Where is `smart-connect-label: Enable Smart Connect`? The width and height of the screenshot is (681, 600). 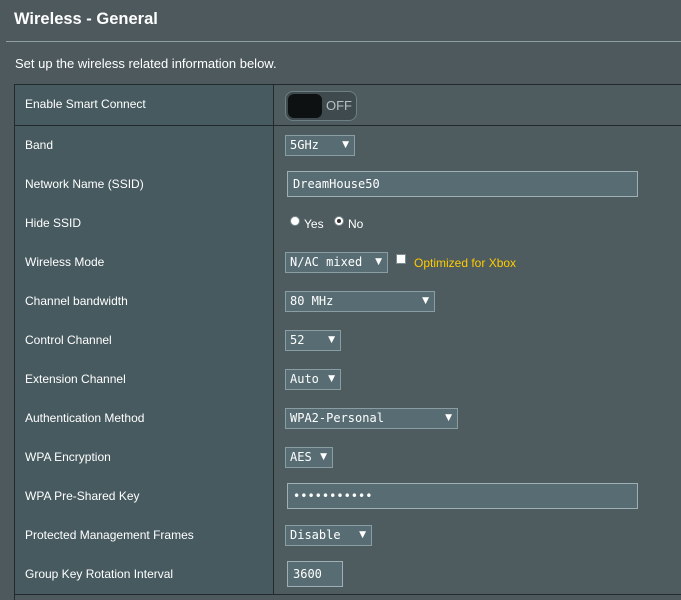
smart-connect-label: Enable Smart Connect is located at coordinates (85, 104).